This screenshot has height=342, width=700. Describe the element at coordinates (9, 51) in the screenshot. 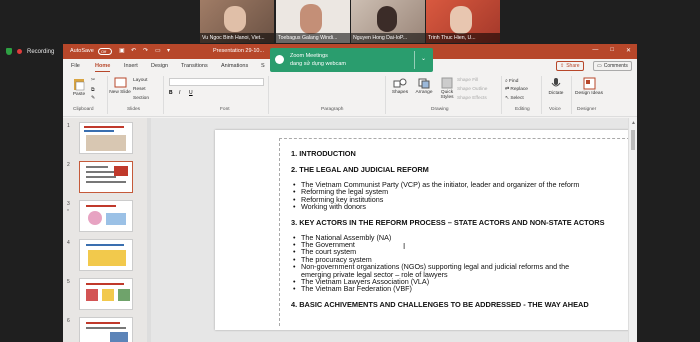

I see `shield-icon` at that location.